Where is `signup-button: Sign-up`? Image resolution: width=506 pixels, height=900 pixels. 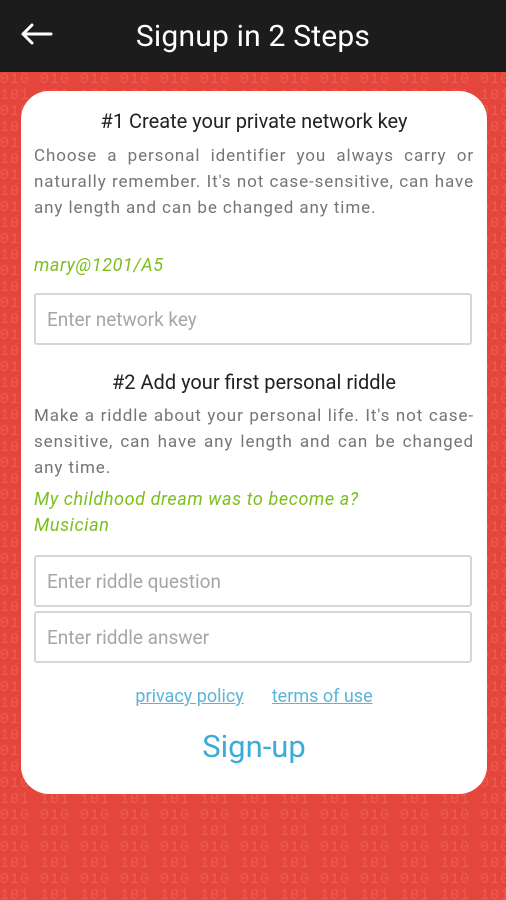
signup-button: Sign-up is located at coordinates (254, 746).